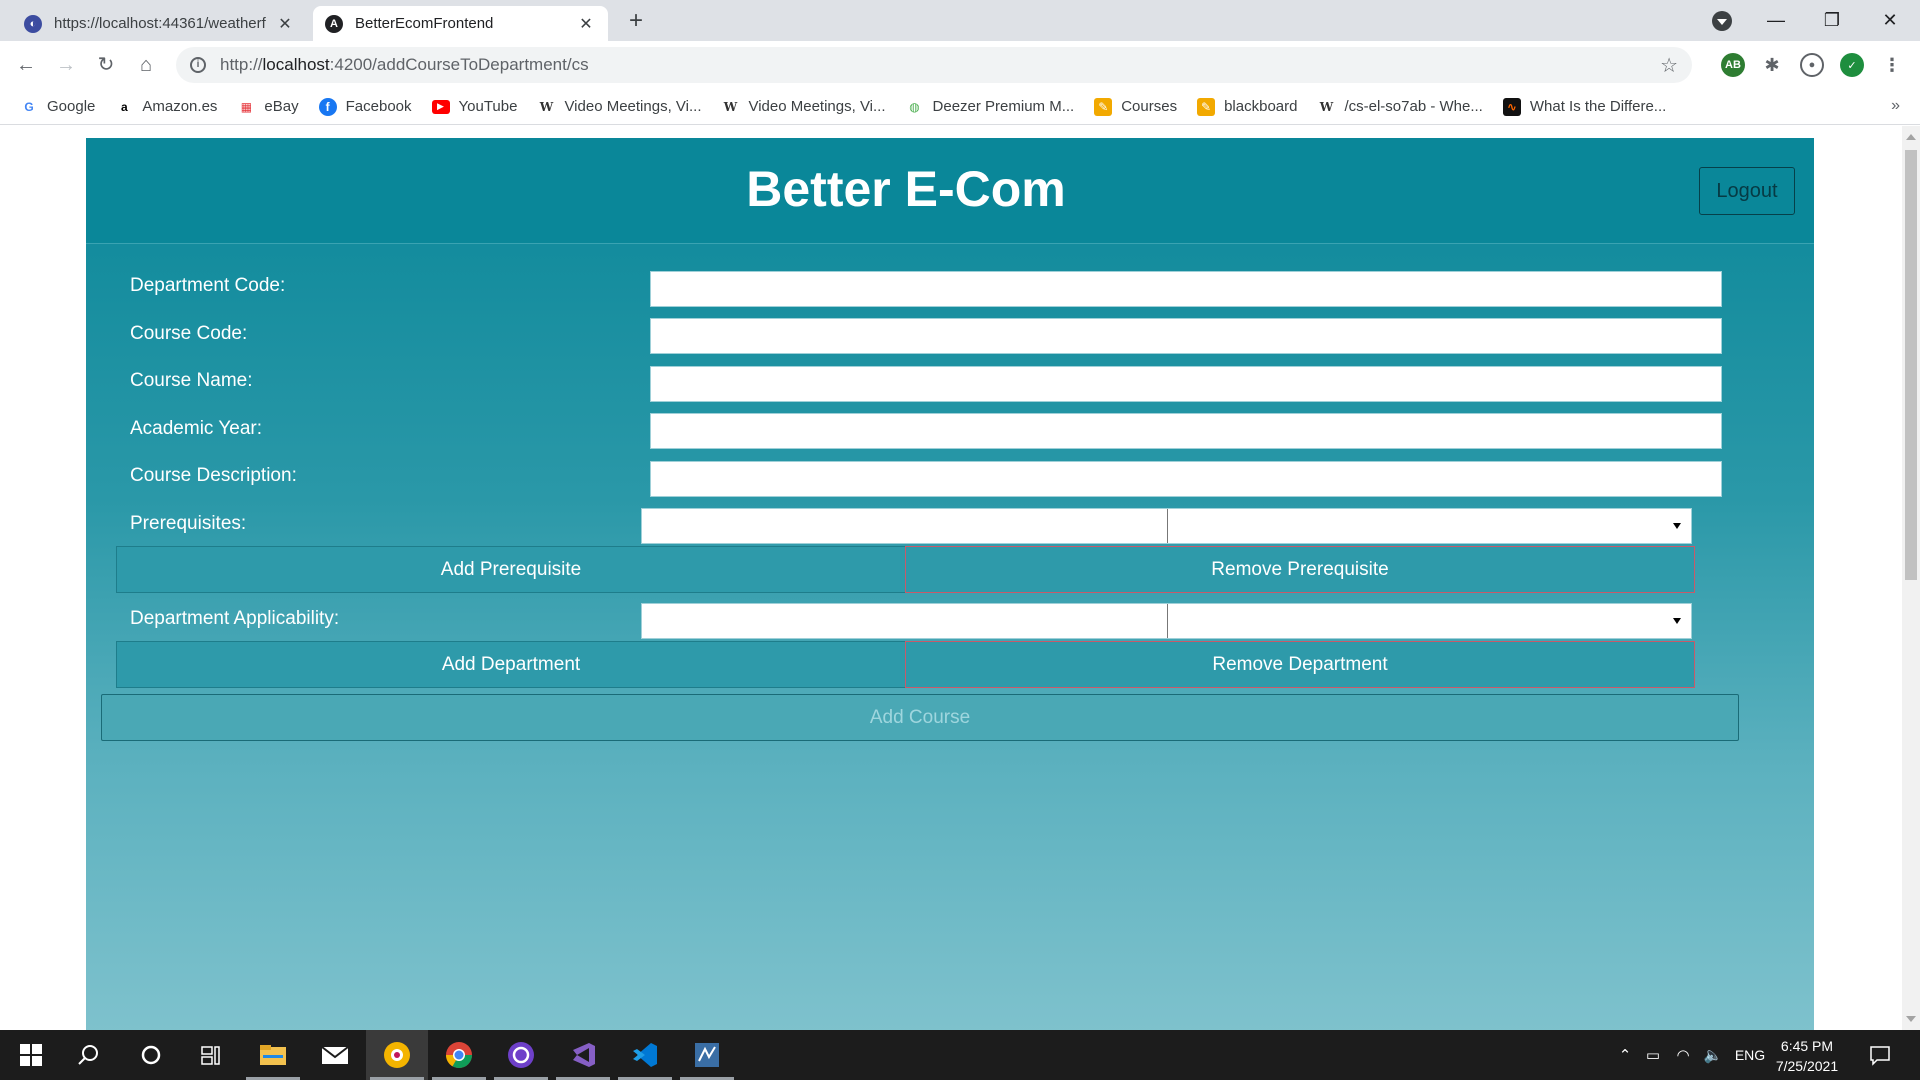  What do you see at coordinates (268, 107) in the screenshot?
I see `bookmark-item: ▦ eBay` at bounding box center [268, 107].